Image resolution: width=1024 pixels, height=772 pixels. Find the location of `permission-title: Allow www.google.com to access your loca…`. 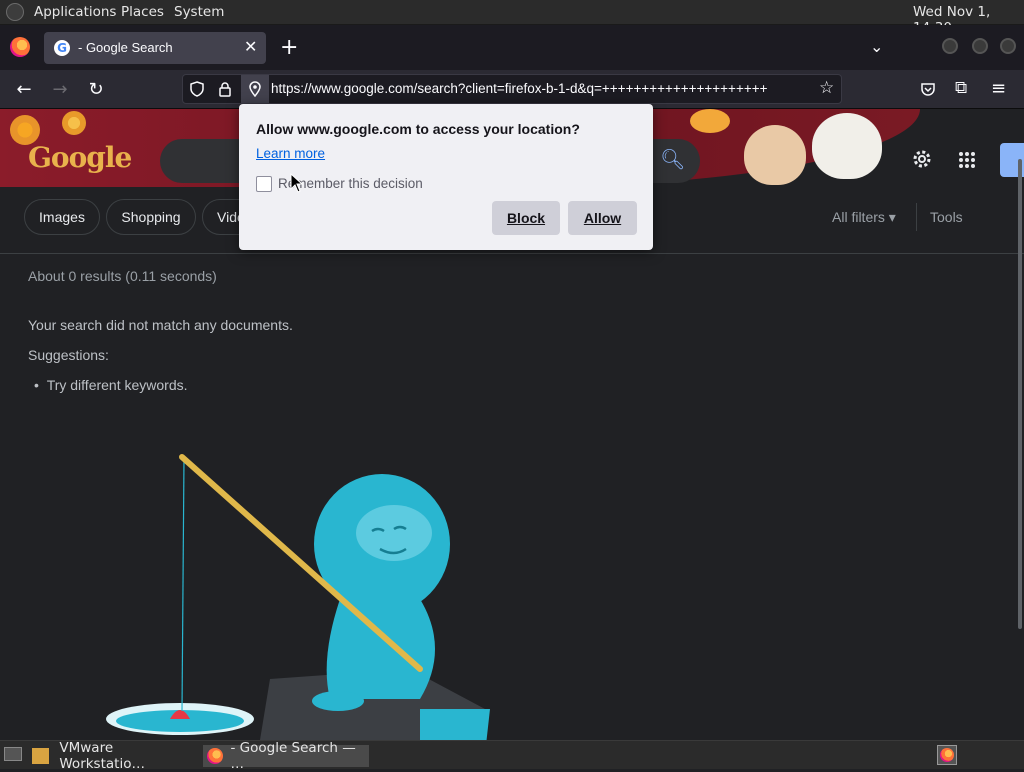

permission-title: Allow www.google.com to access your loca… is located at coordinates (418, 129).